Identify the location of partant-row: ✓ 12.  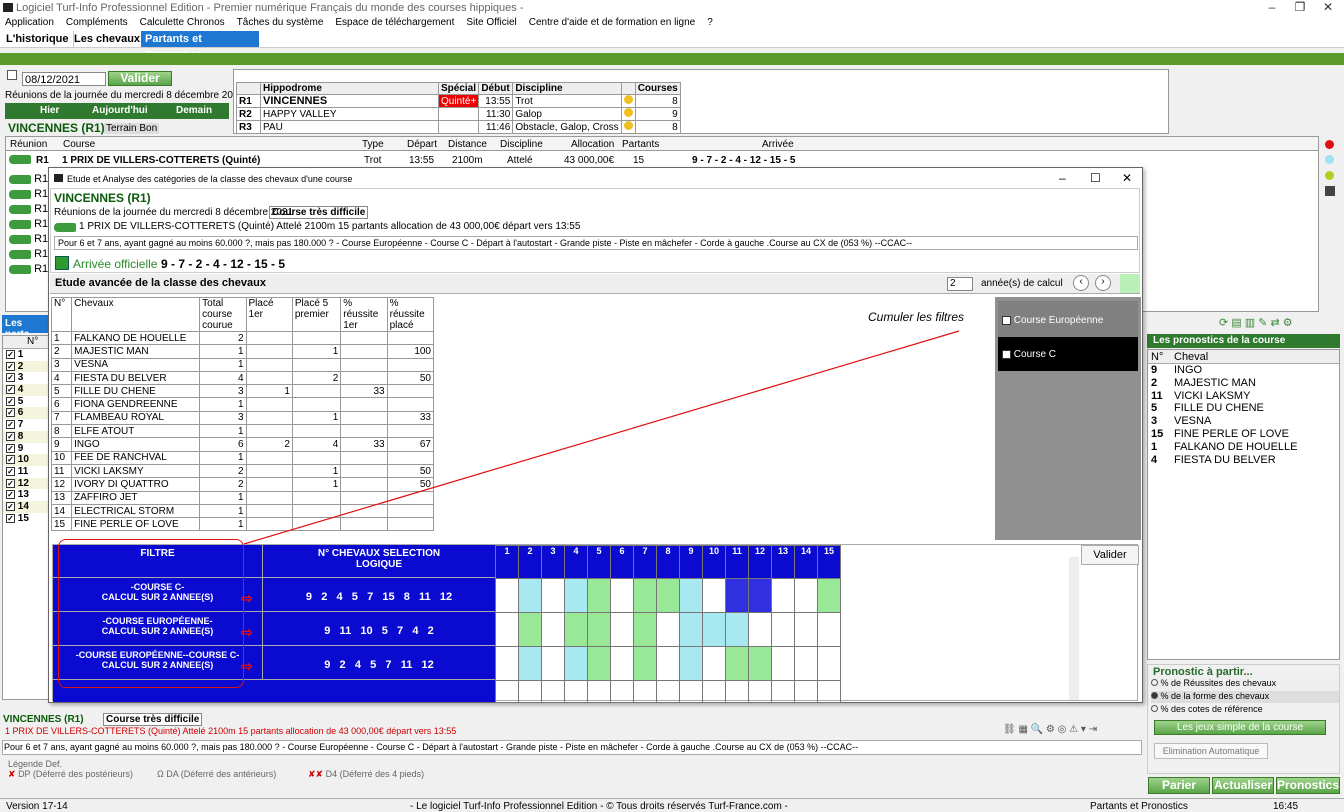
(26, 483).